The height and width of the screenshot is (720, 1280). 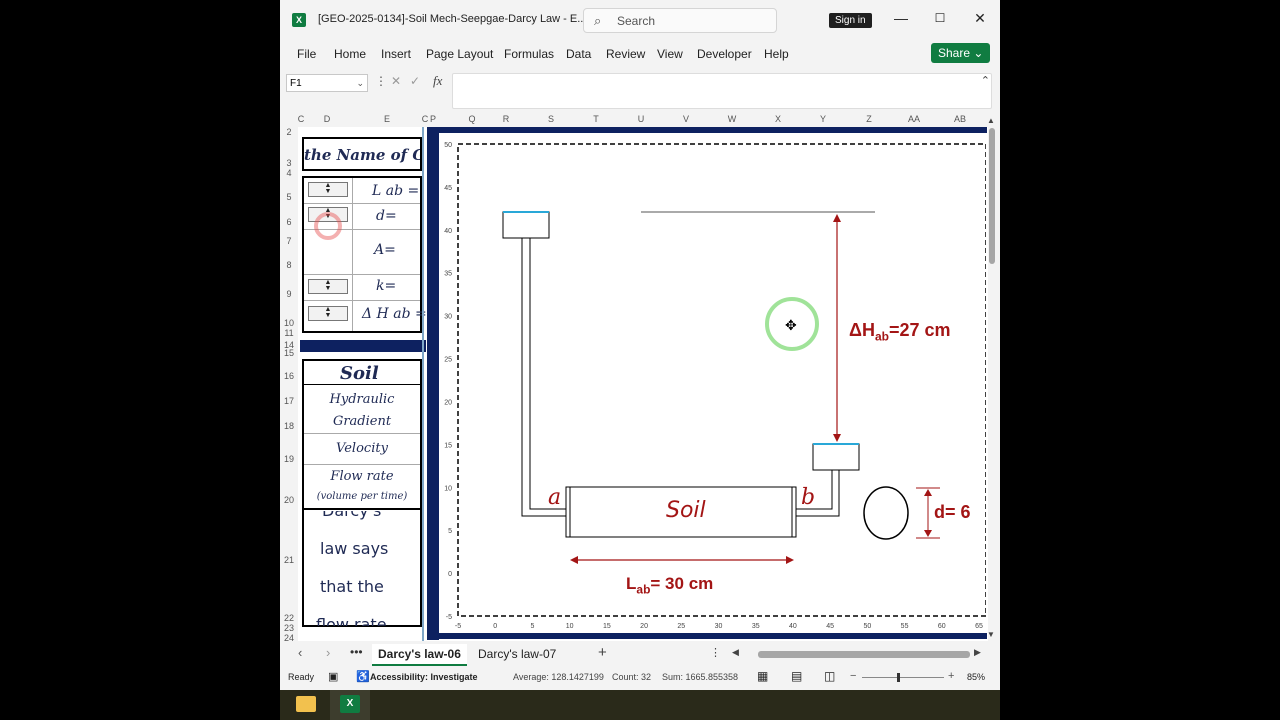 What do you see at coordinates (350, 705) in the screenshot?
I see `excel-taskbar-button: X` at bounding box center [350, 705].